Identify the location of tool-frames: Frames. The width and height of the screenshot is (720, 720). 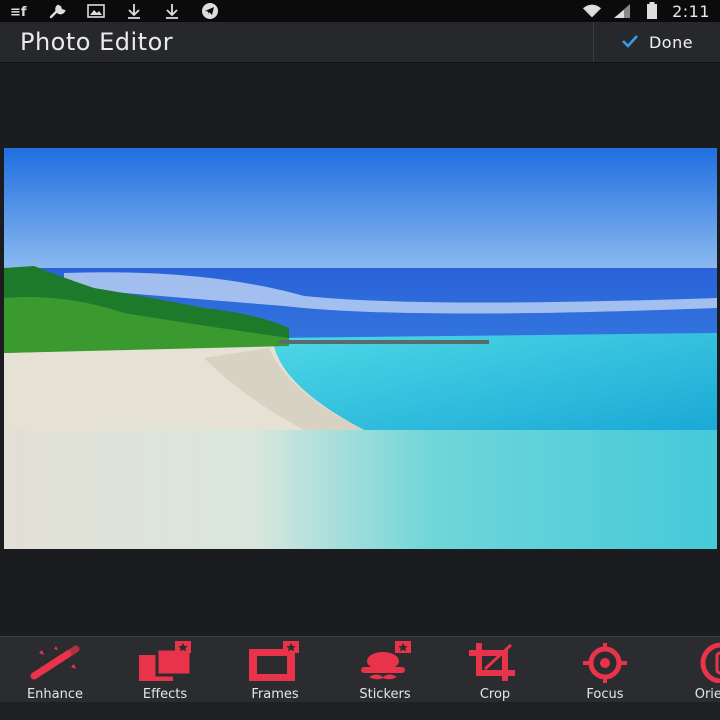
(275, 670).